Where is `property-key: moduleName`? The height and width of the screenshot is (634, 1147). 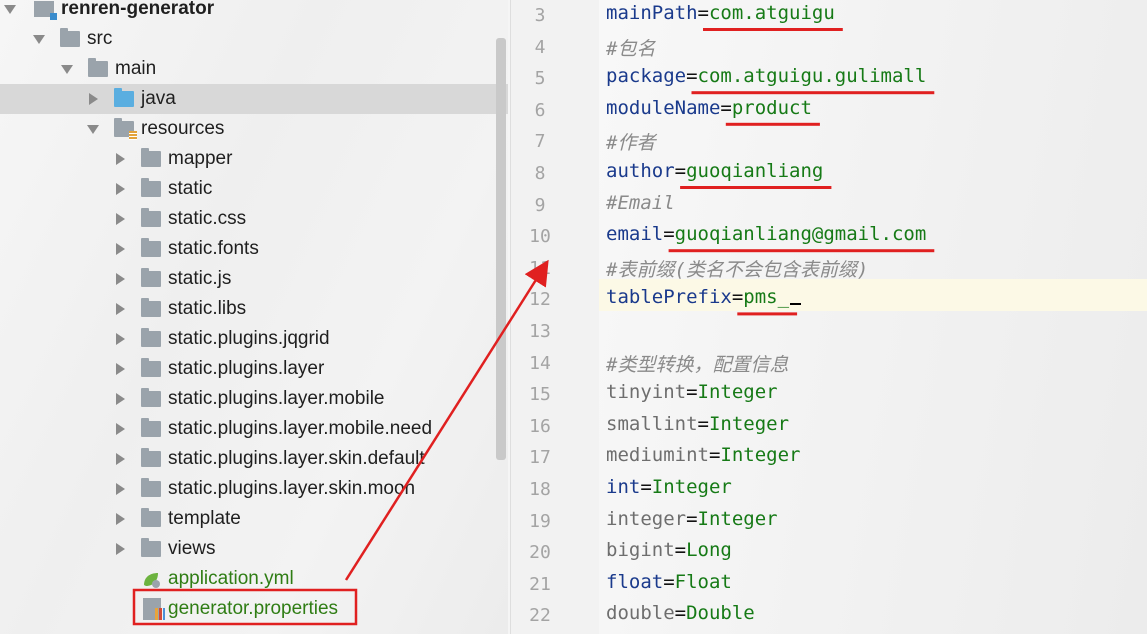 property-key: moduleName is located at coordinates (663, 107).